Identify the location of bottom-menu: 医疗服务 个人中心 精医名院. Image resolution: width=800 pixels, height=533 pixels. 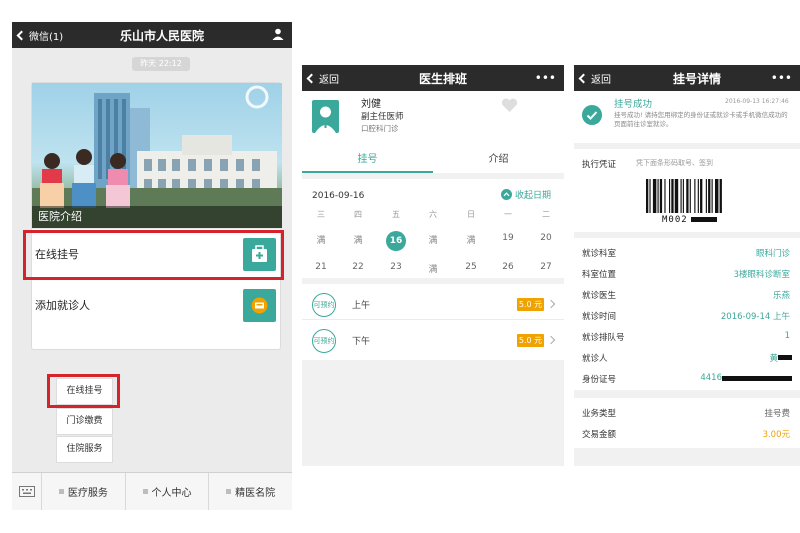
(152, 491).